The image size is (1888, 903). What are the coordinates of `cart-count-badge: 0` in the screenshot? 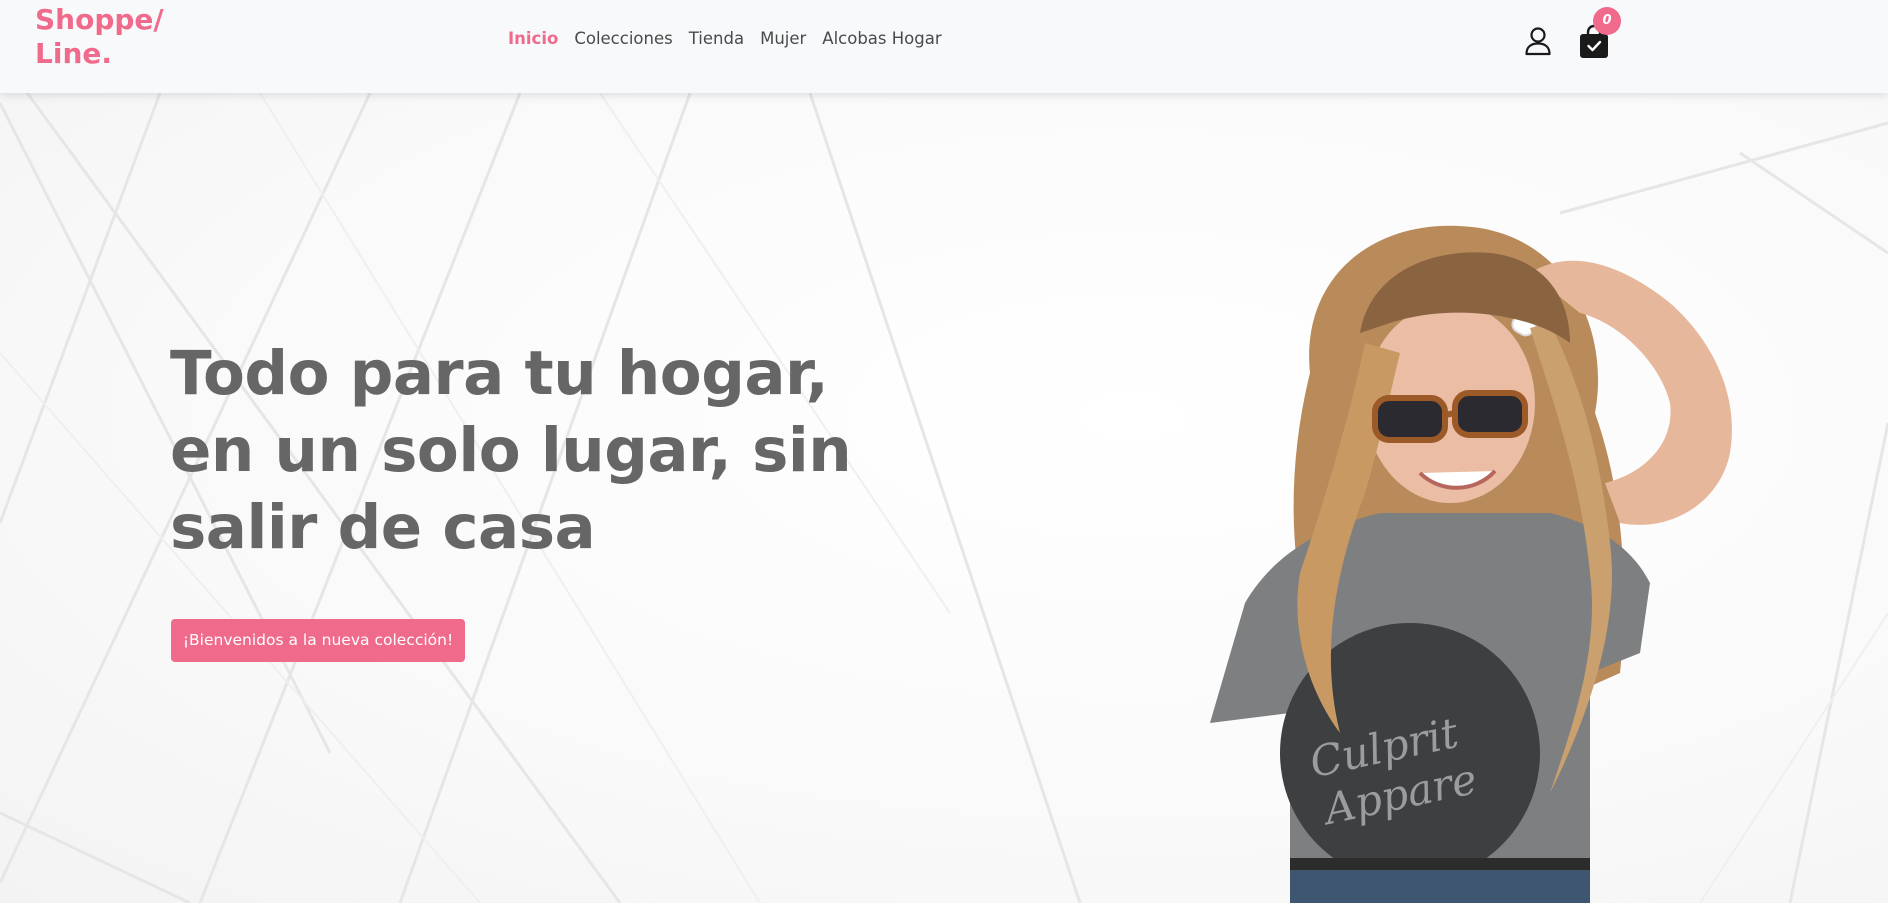 It's located at (1607, 21).